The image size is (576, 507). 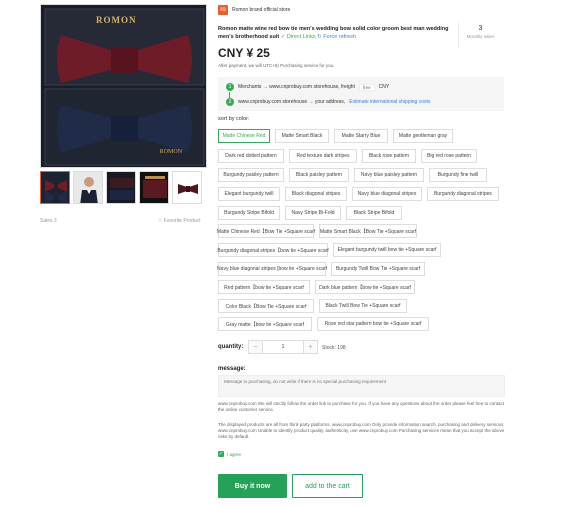 I want to click on color-option: Black rose pattern, so click(x=389, y=156).